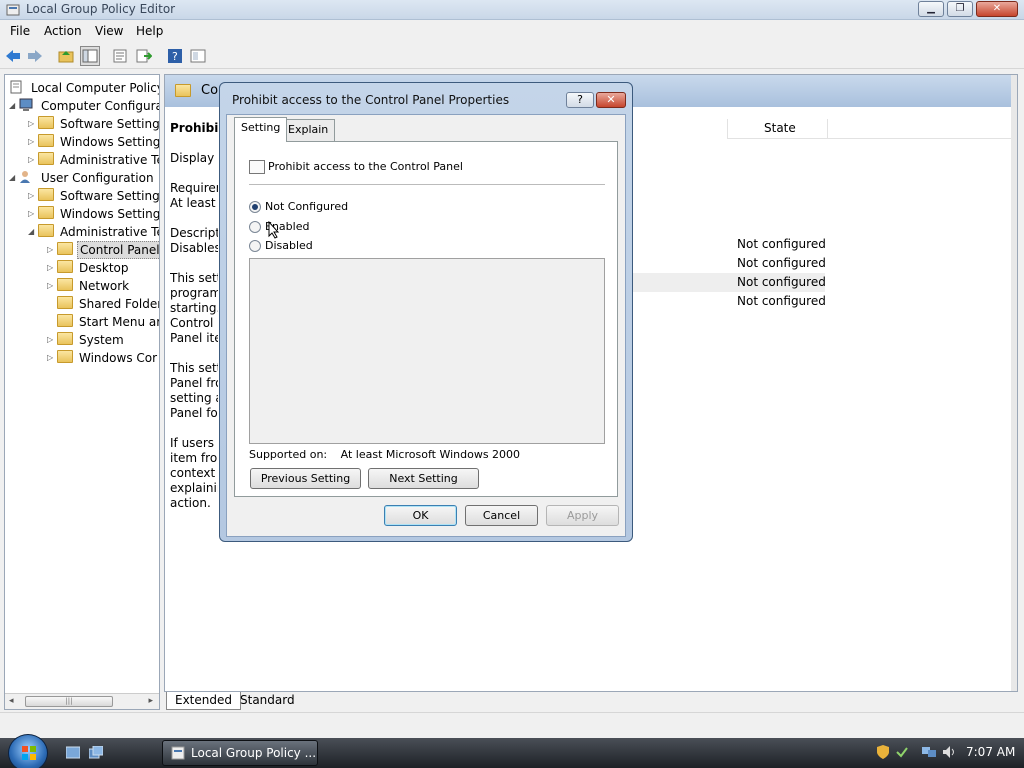 Image resolution: width=1024 pixels, height=768 pixels. What do you see at coordinates (990, 752) in the screenshot?
I see `clock: 7:07 AM` at bounding box center [990, 752].